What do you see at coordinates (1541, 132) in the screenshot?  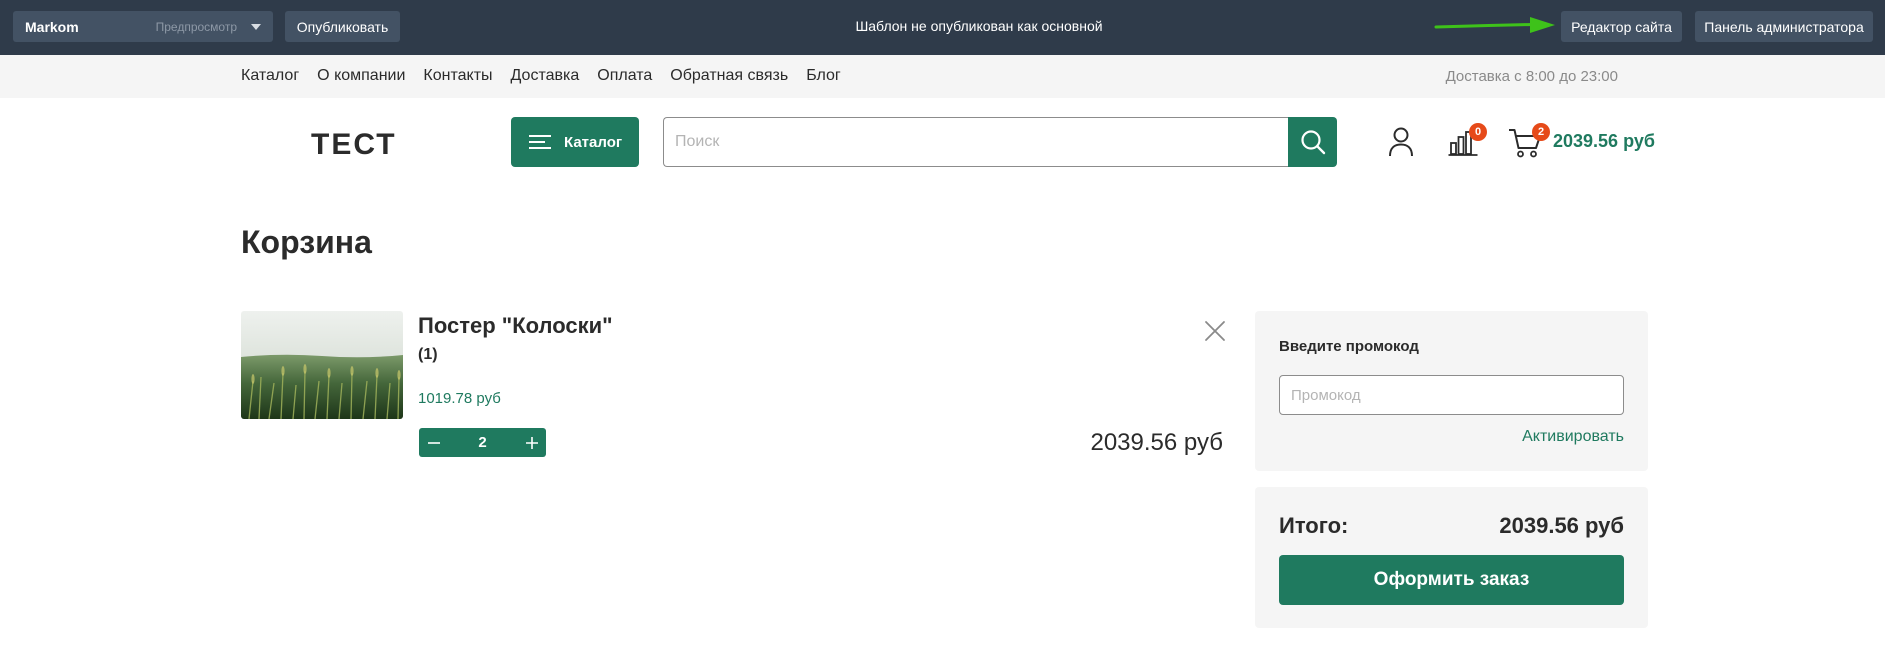 I see `cart-count-badge: 2` at bounding box center [1541, 132].